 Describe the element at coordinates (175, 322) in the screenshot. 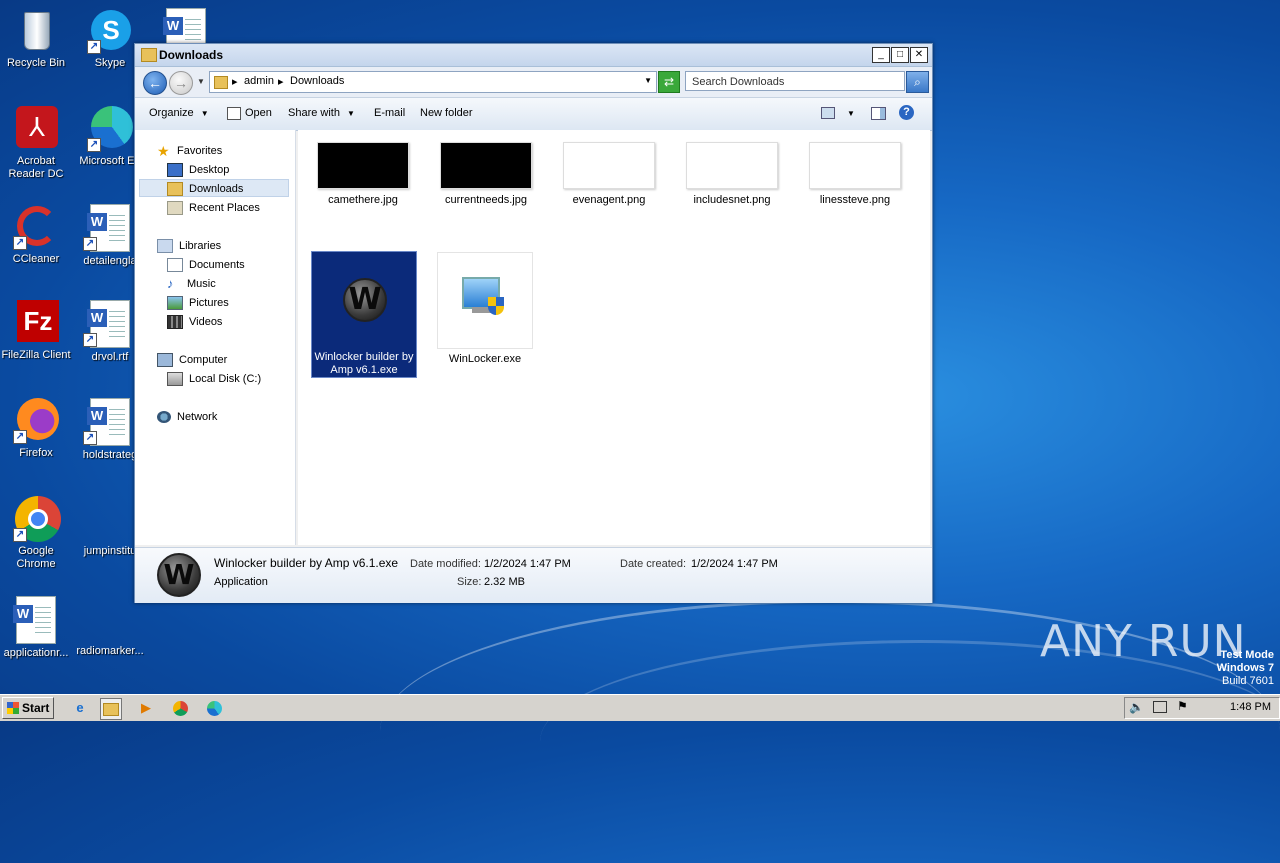

I see `videos-icon` at that location.